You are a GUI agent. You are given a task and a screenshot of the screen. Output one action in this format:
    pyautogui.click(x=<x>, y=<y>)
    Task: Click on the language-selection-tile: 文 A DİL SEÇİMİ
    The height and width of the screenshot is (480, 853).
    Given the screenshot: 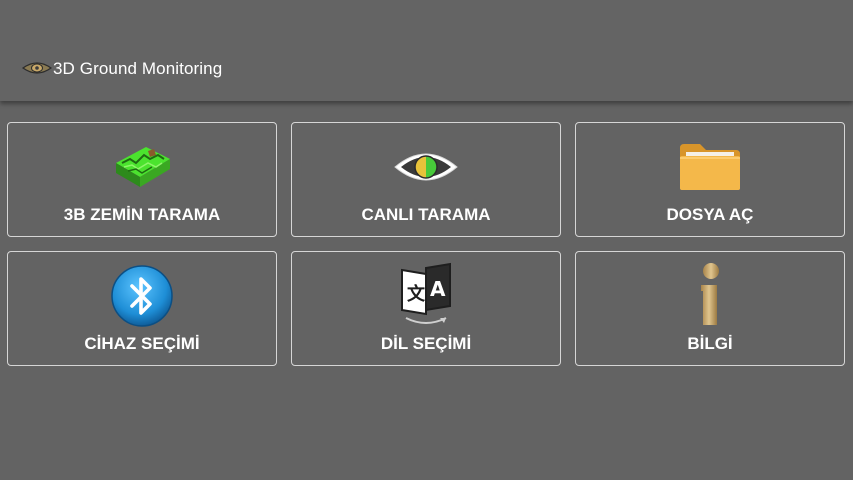 What is the action you would take?
    pyautogui.click(x=426, y=308)
    